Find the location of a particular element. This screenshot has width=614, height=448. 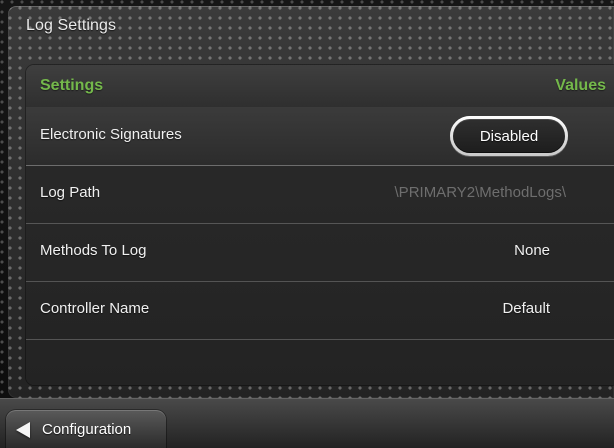

controller-name-value: Default is located at coordinates (526, 308).